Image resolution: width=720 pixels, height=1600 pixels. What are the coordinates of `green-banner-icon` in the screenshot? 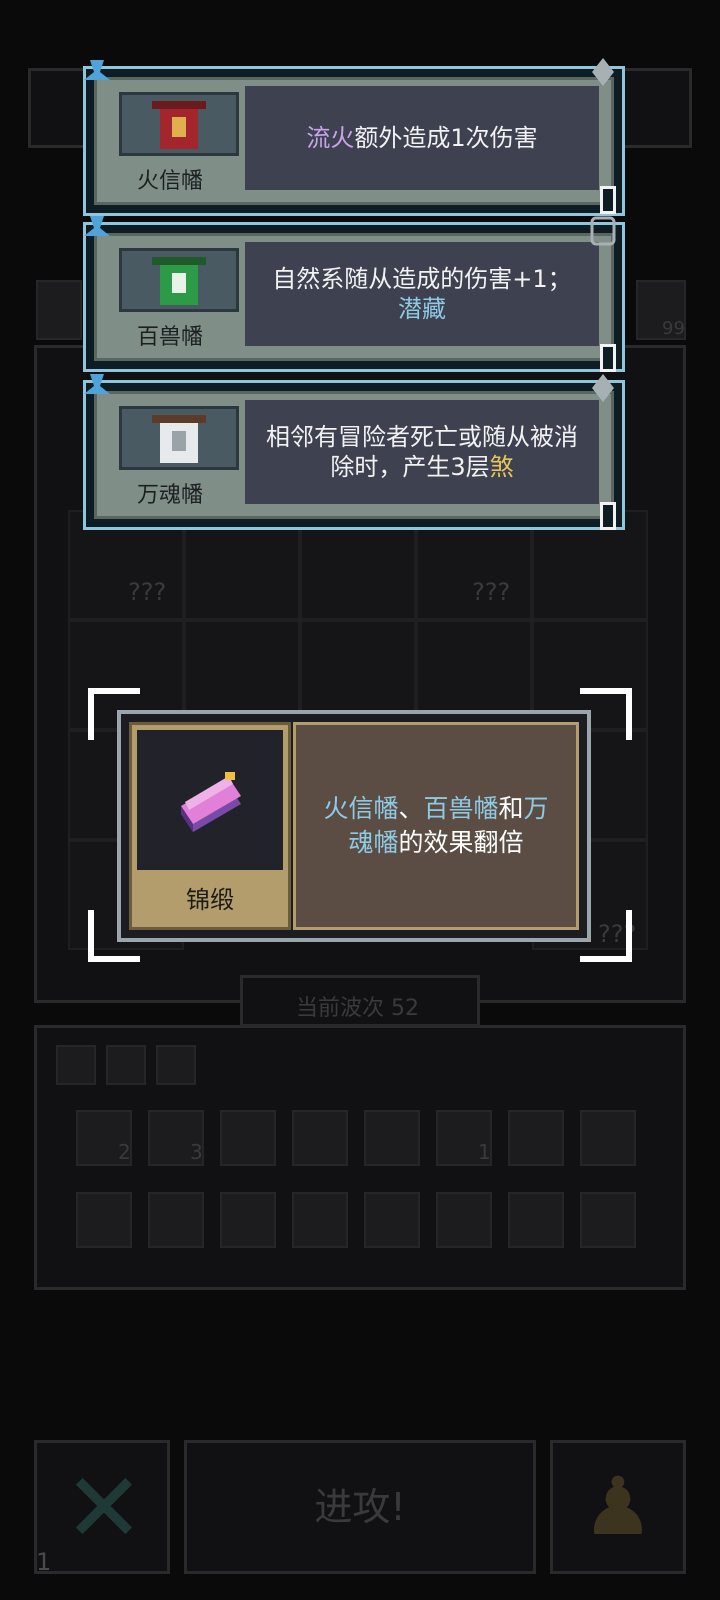 It's located at (179, 281).